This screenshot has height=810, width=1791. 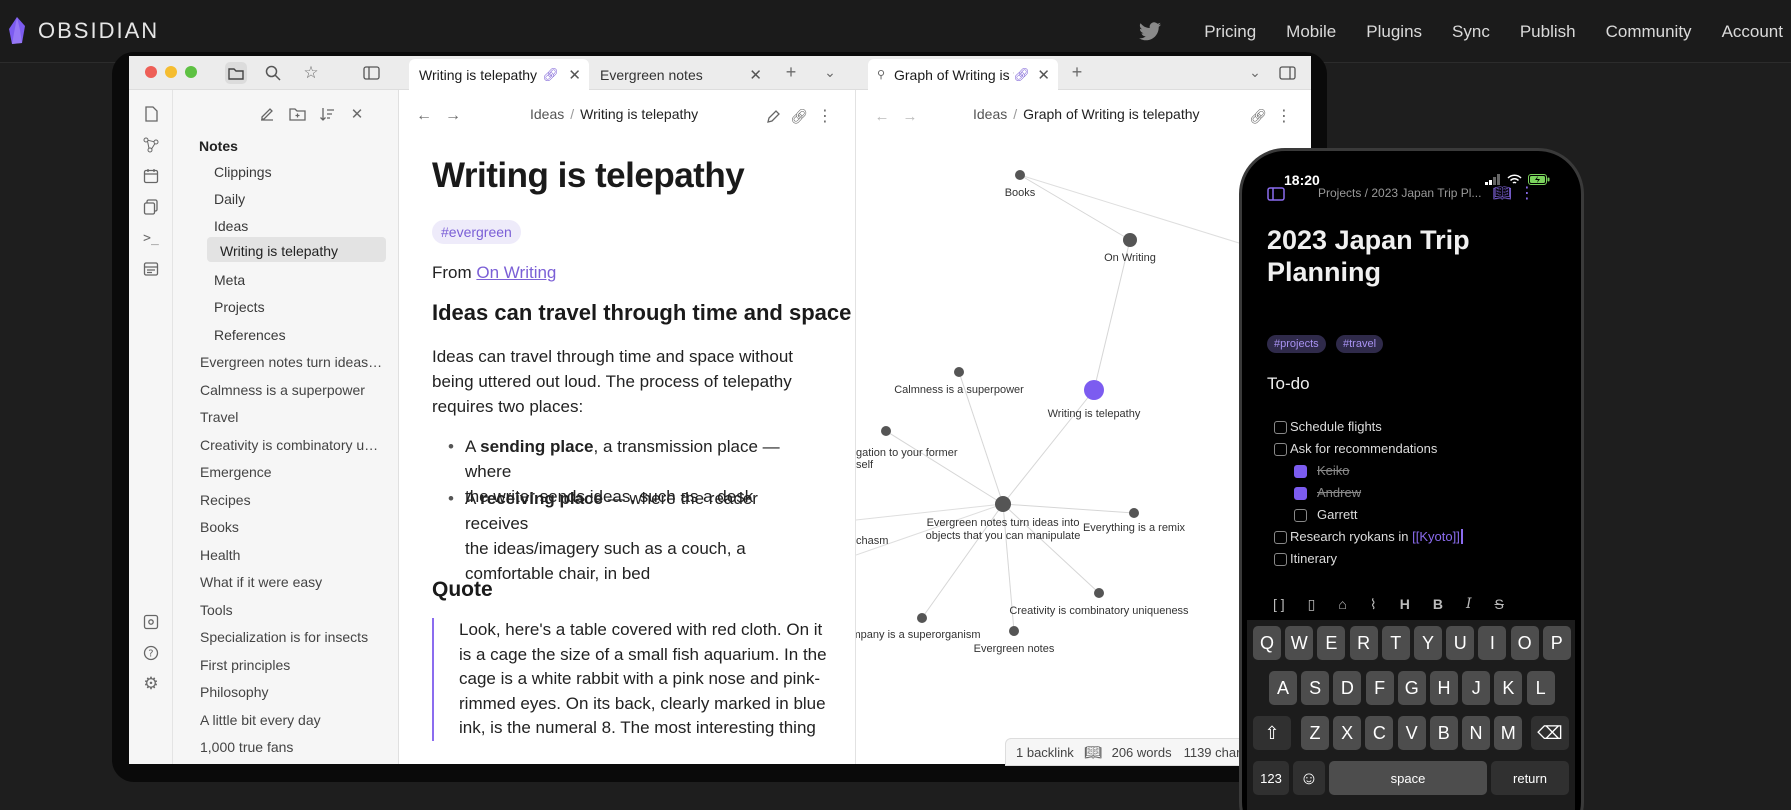 What do you see at coordinates (1315, 733) in the screenshot?
I see `key-z: Z` at bounding box center [1315, 733].